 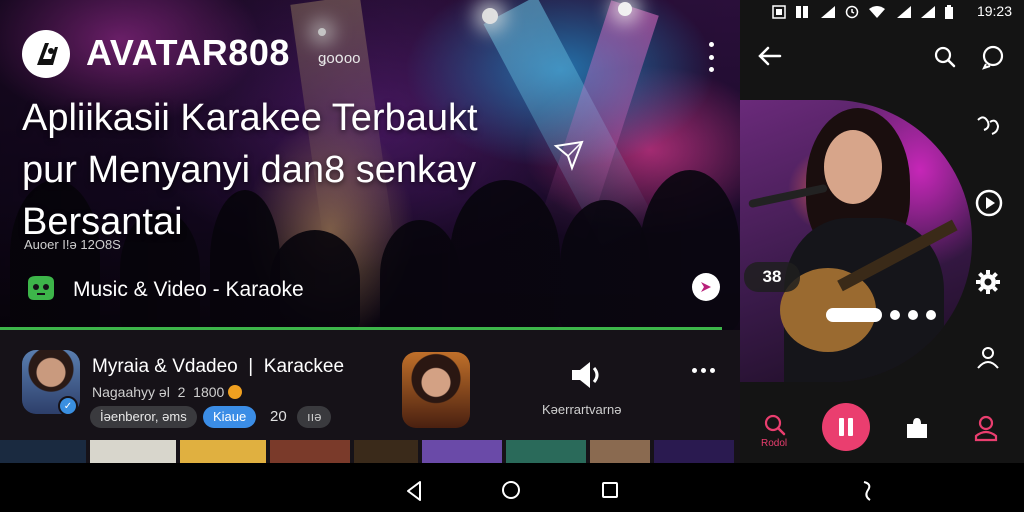 What do you see at coordinates (250, 118) in the screenshot?
I see `headline-line: Apliikasii Karakee Terbaukt` at bounding box center [250, 118].